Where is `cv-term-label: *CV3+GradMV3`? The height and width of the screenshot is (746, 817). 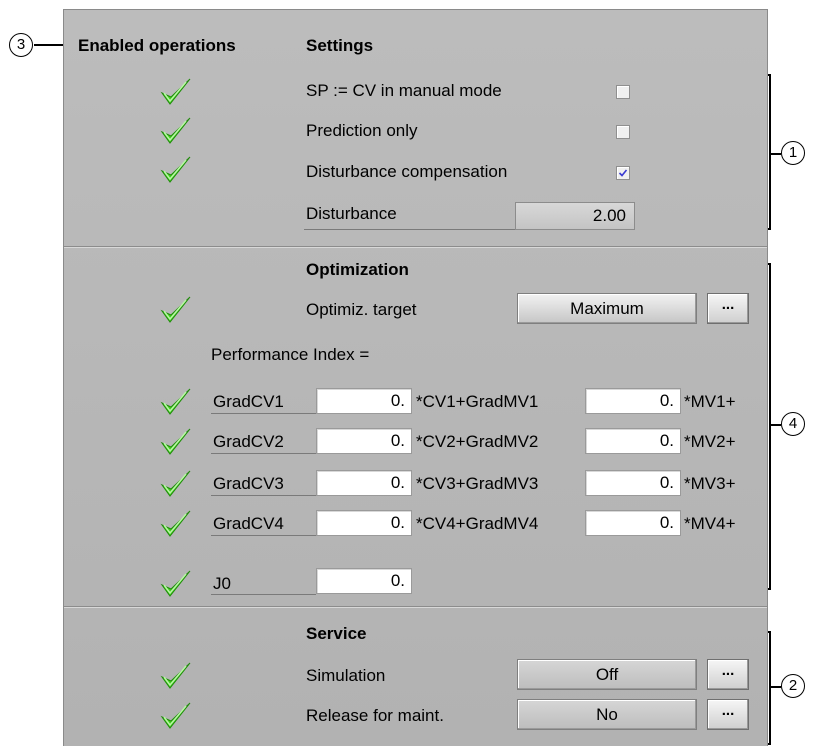 cv-term-label: *CV3+GradMV3 is located at coordinates (477, 483).